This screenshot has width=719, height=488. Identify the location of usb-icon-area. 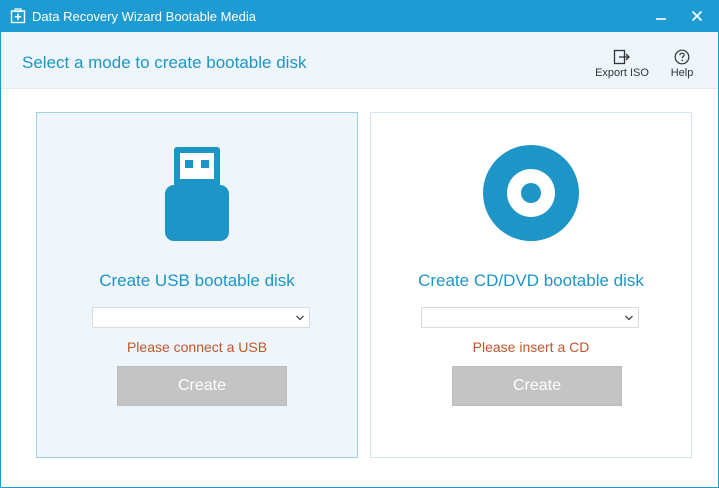
(197, 198).